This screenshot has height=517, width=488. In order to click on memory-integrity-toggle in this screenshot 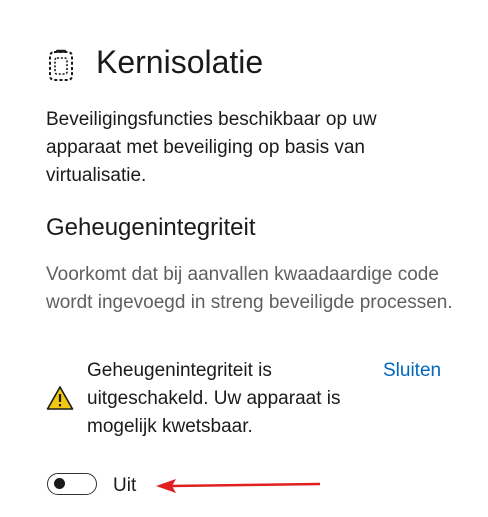, I will do `click(72, 484)`.